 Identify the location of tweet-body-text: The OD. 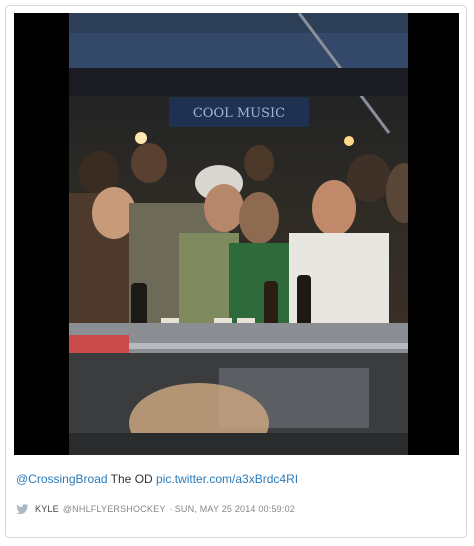
(132, 479).